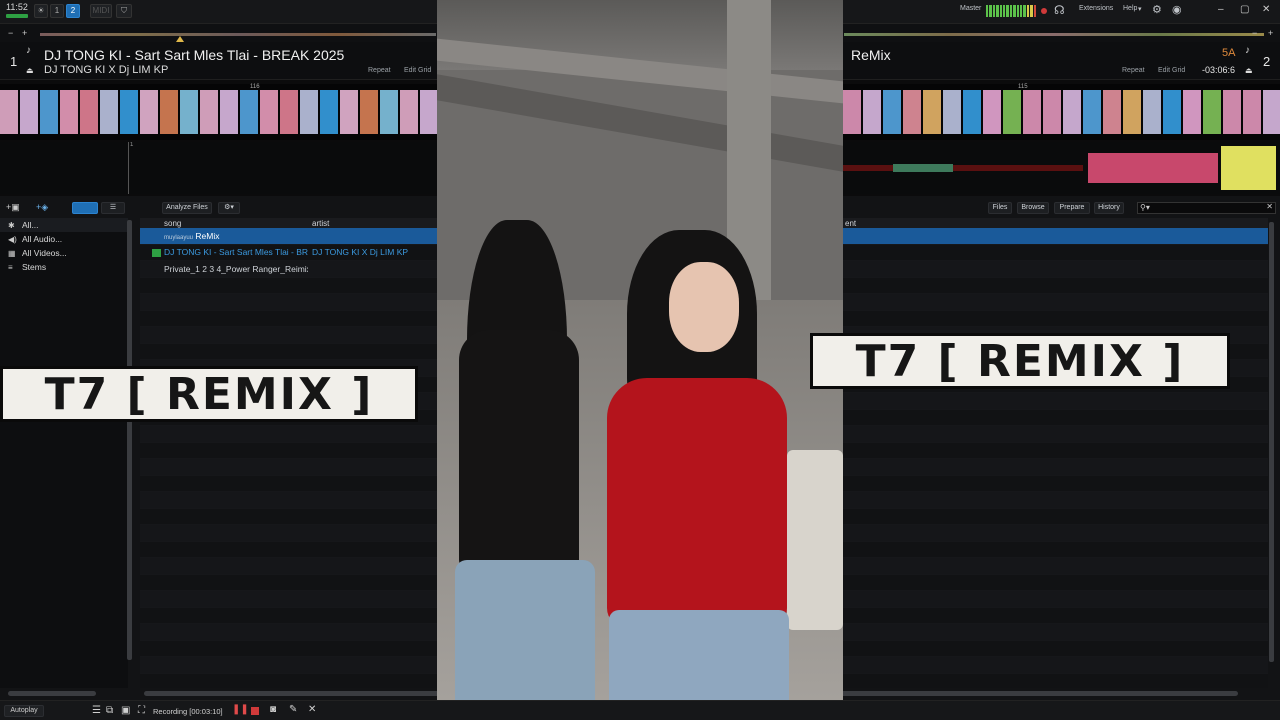 The image size is (1280, 720). Describe the element at coordinates (106, 70) in the screenshot. I see `deck1-artist: DJ TONG KI X Dj LIM KP` at that location.